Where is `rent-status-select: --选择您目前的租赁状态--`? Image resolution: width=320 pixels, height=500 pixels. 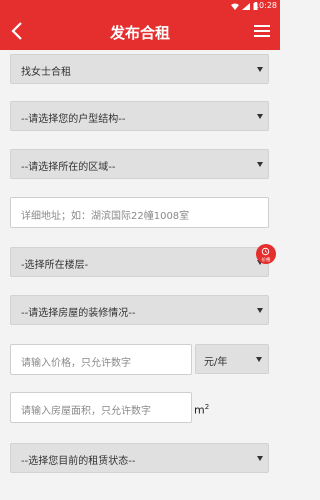 rent-status-select: --选择您目前的租赁状态-- is located at coordinates (139, 458).